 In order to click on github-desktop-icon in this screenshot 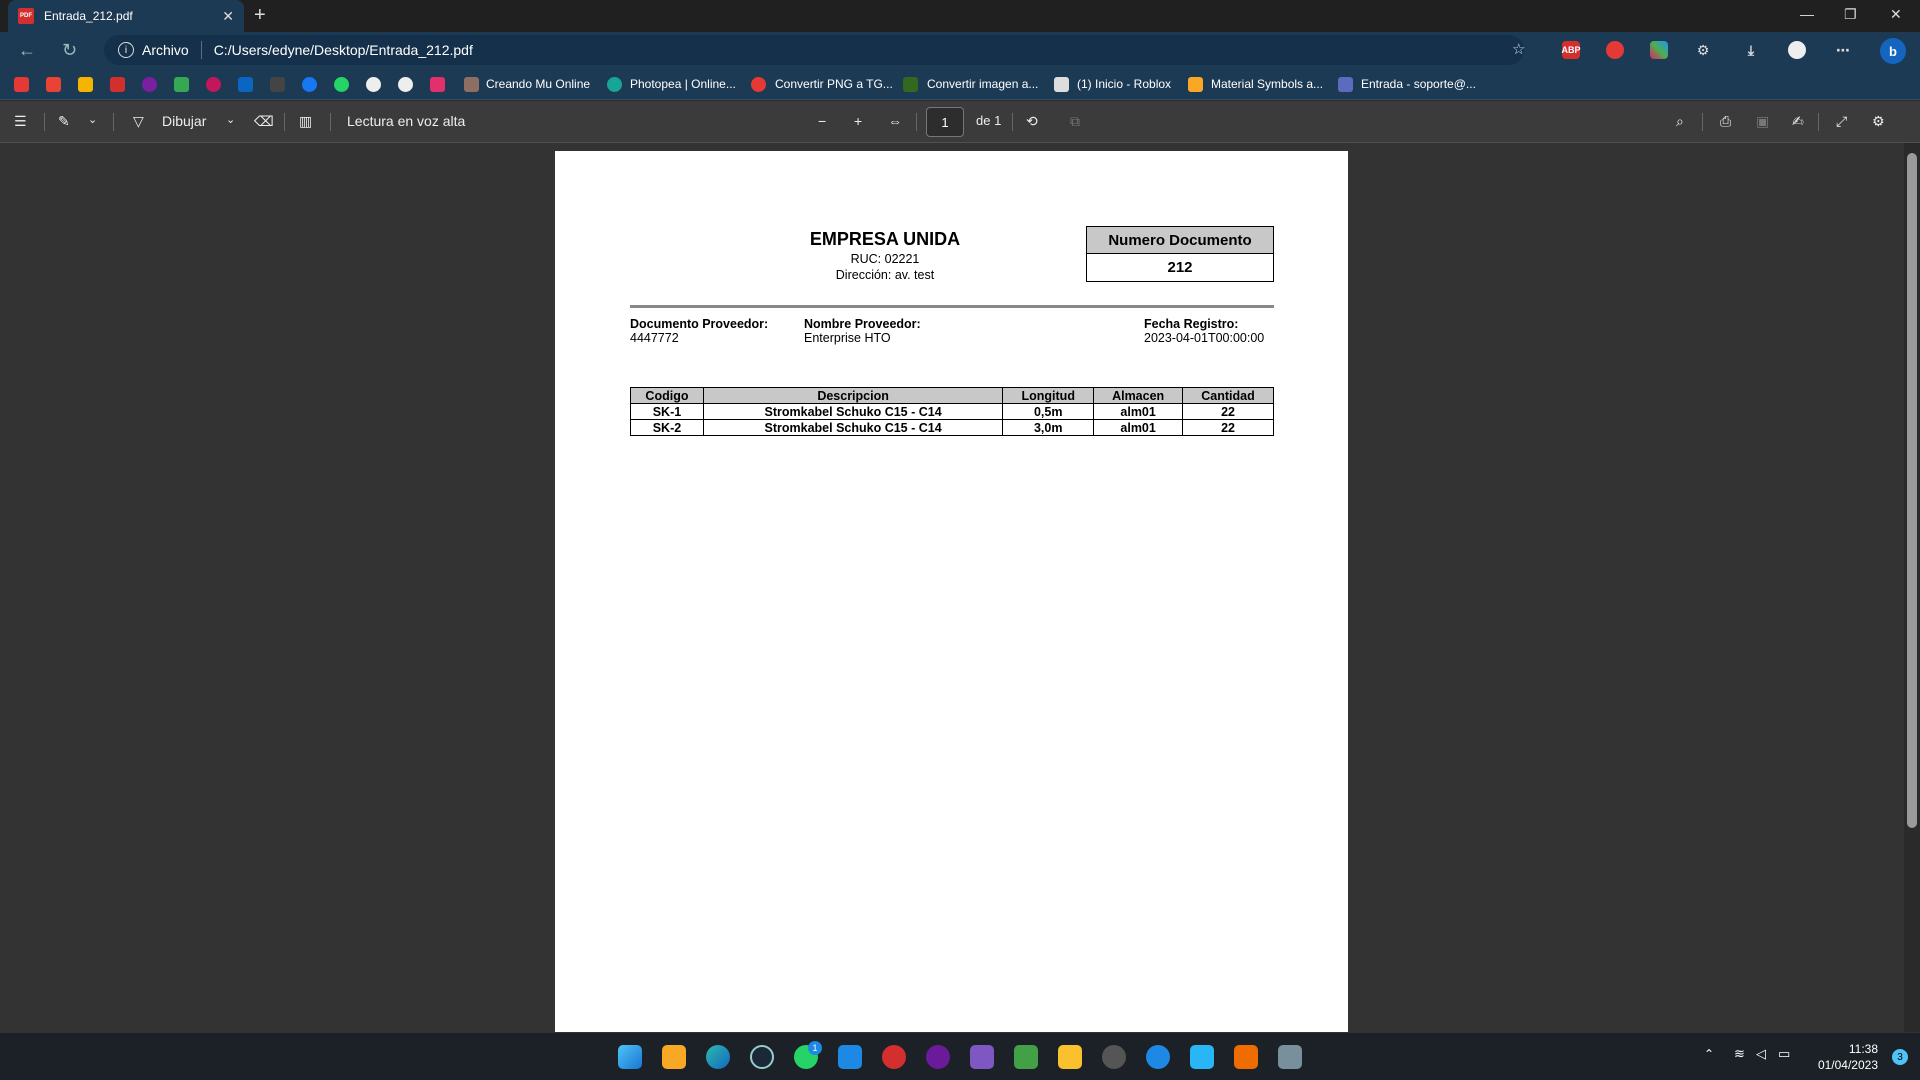, I will do `click(938, 1057)`.